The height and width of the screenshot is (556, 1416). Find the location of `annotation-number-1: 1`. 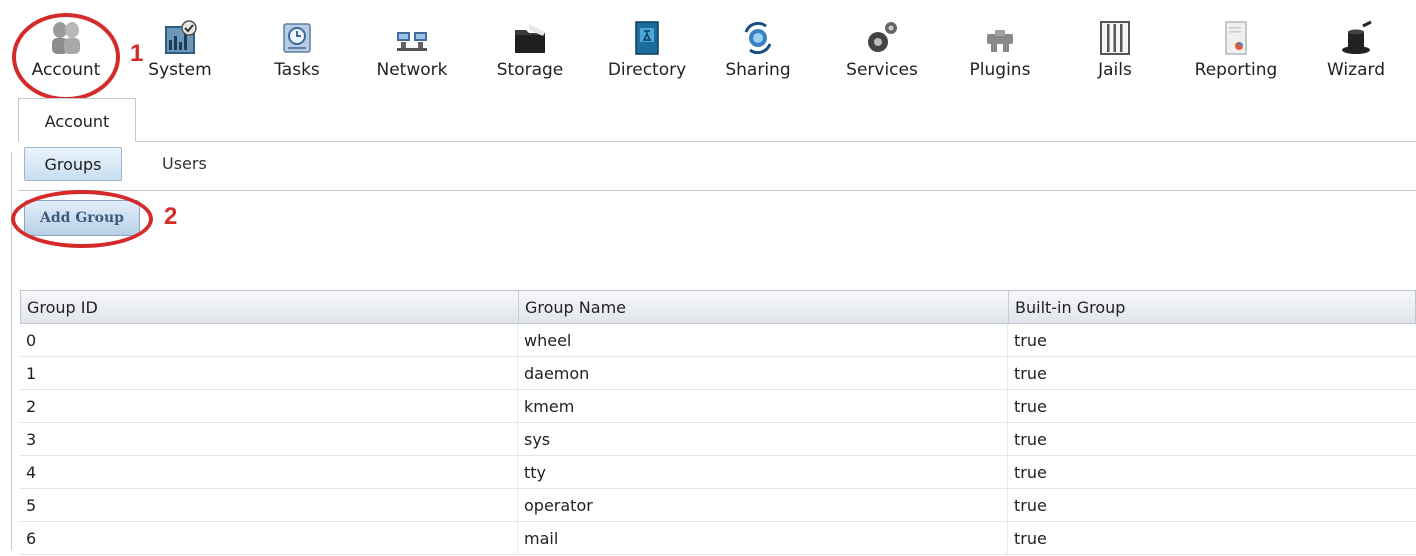

annotation-number-1: 1 is located at coordinates (137, 53).